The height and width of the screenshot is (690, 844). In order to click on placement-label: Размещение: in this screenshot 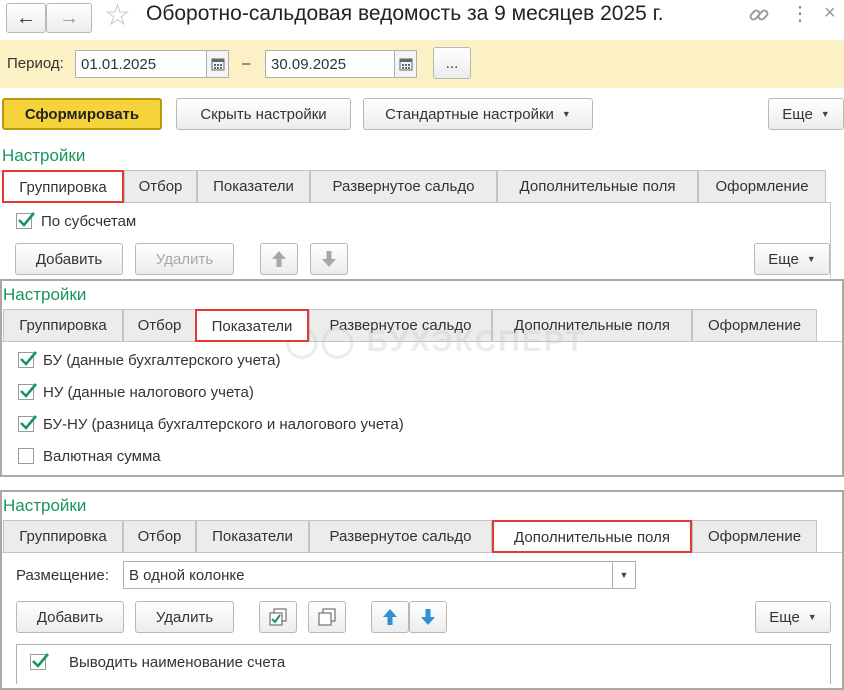, I will do `click(62, 575)`.